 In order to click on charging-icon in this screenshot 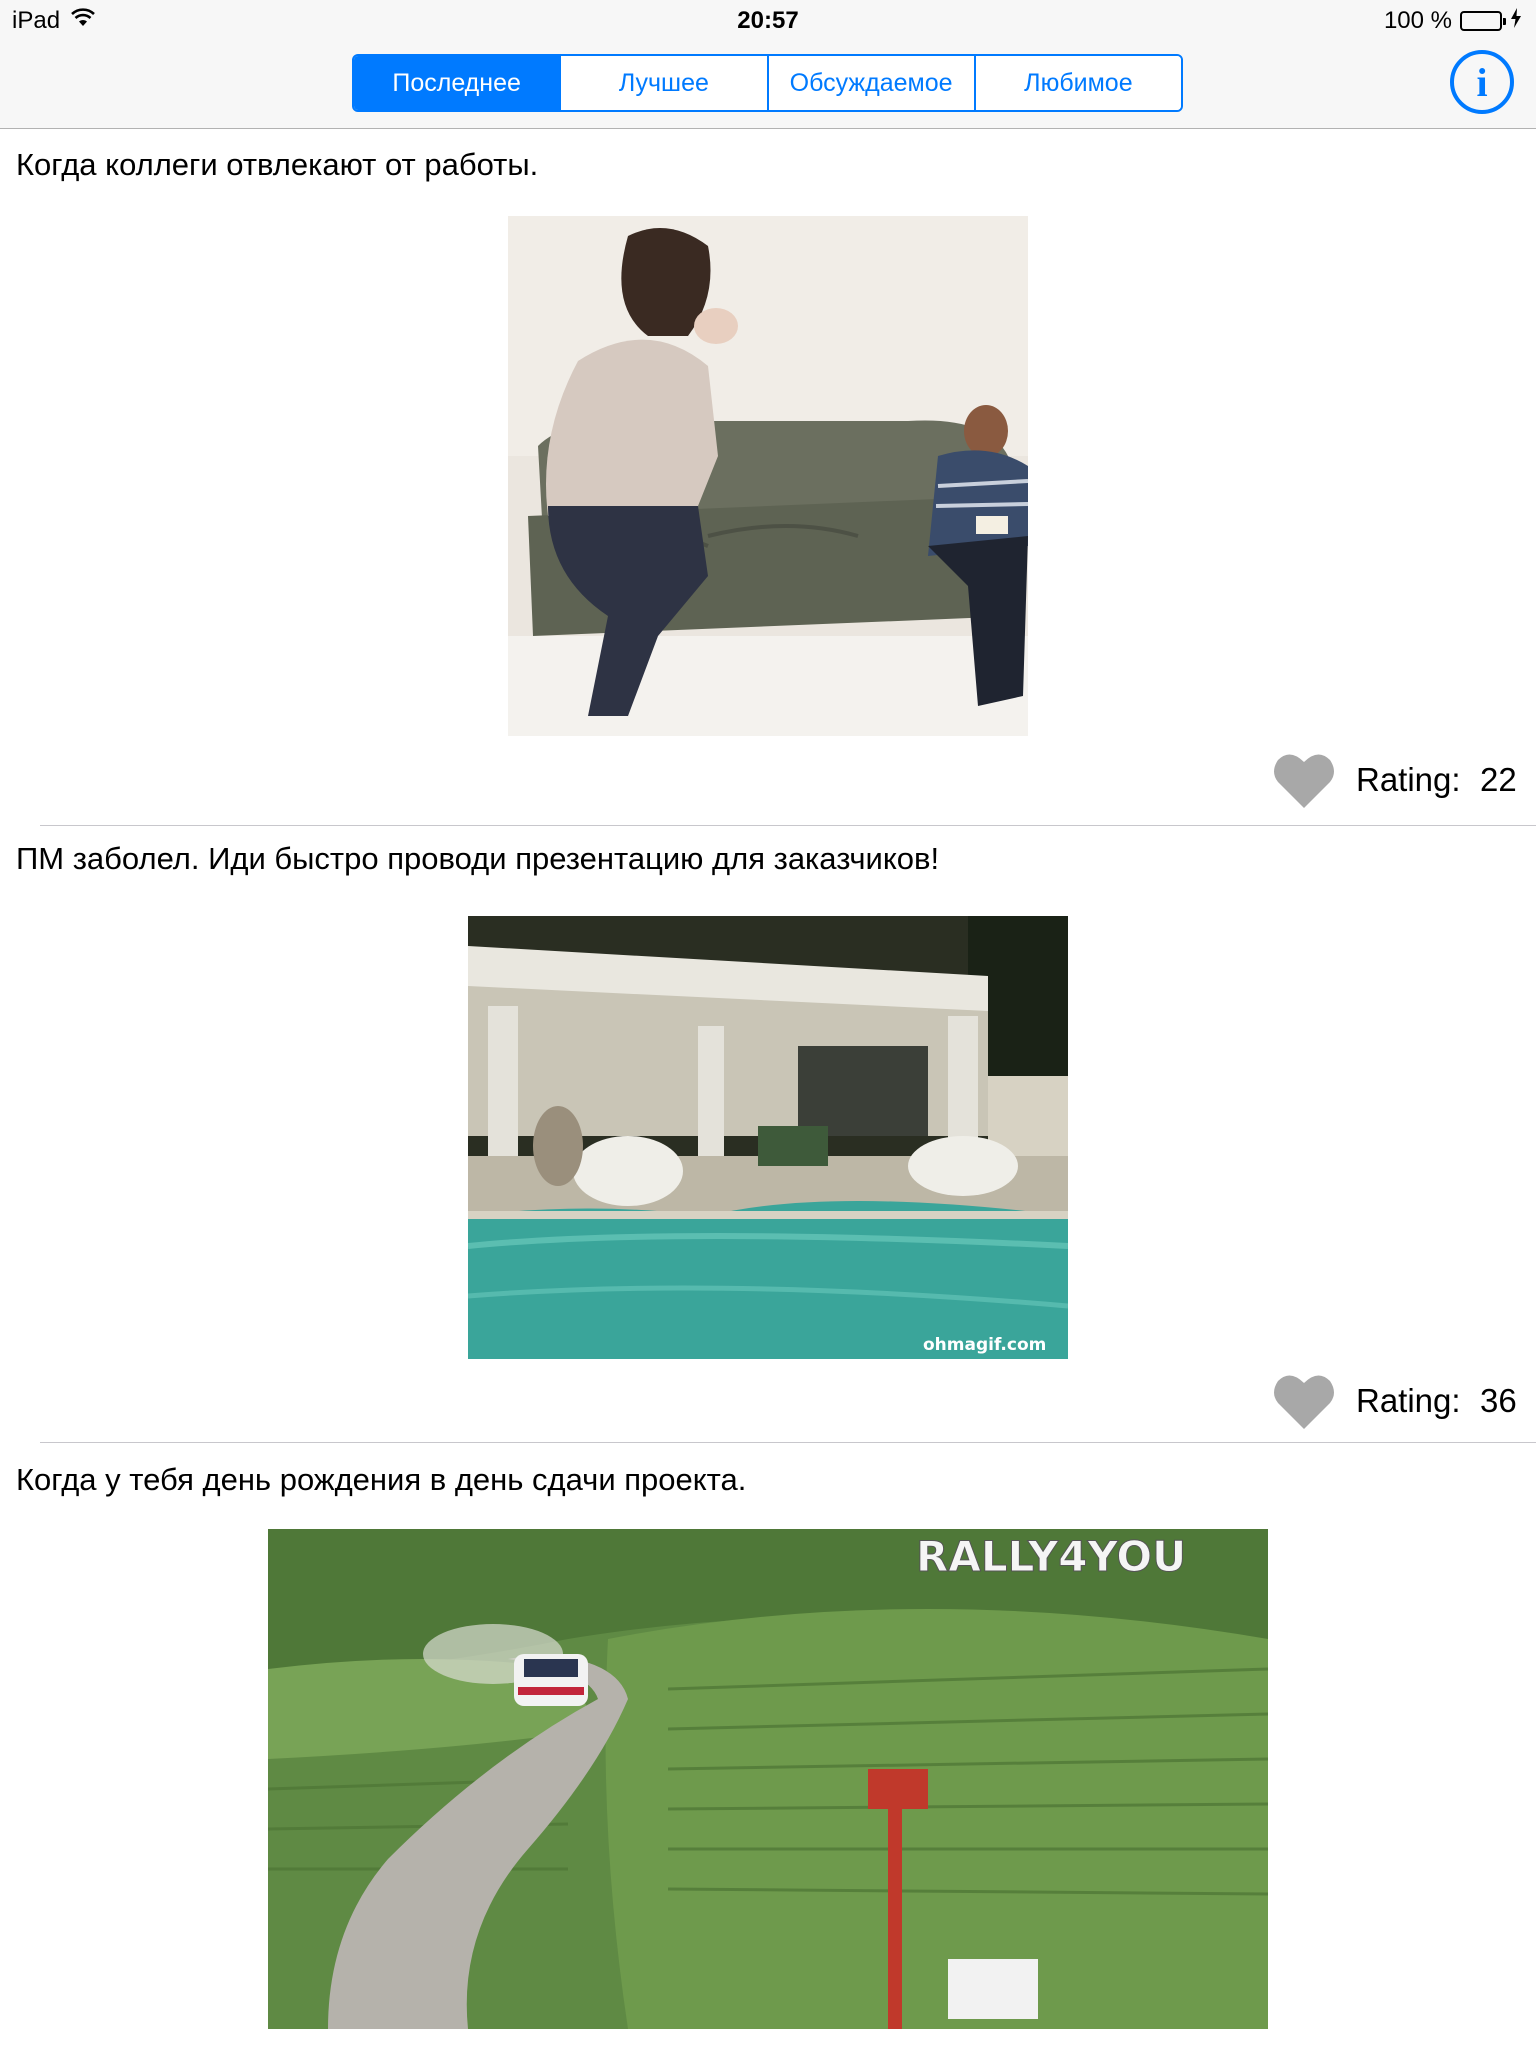, I will do `click(1516, 21)`.